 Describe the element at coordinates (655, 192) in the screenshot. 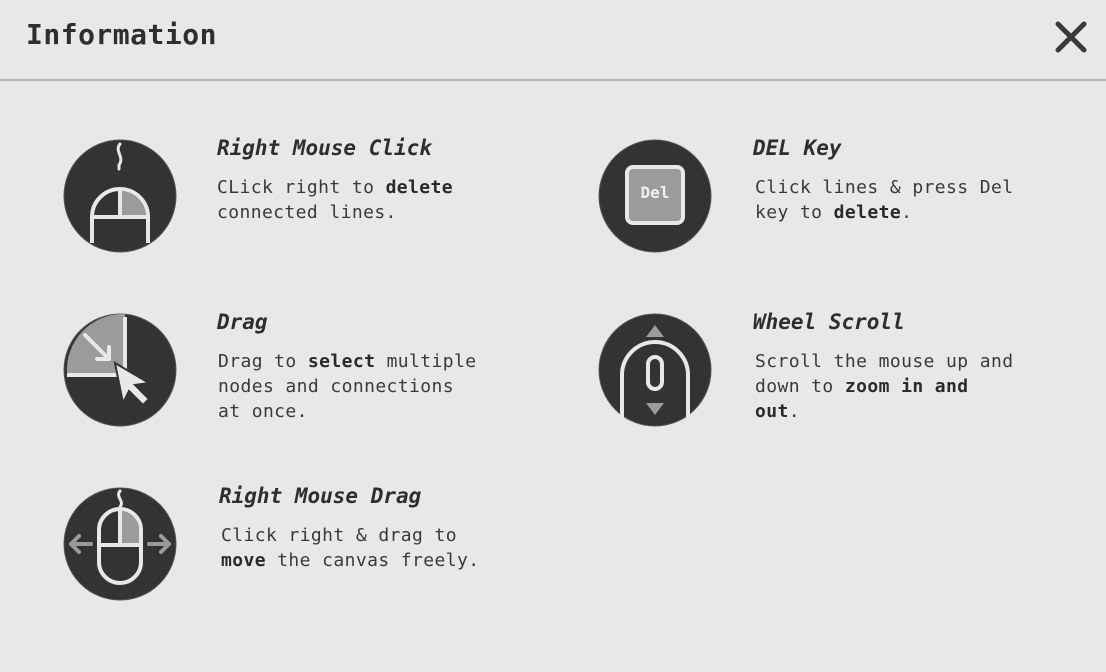

I see `del-key-label: Del` at that location.